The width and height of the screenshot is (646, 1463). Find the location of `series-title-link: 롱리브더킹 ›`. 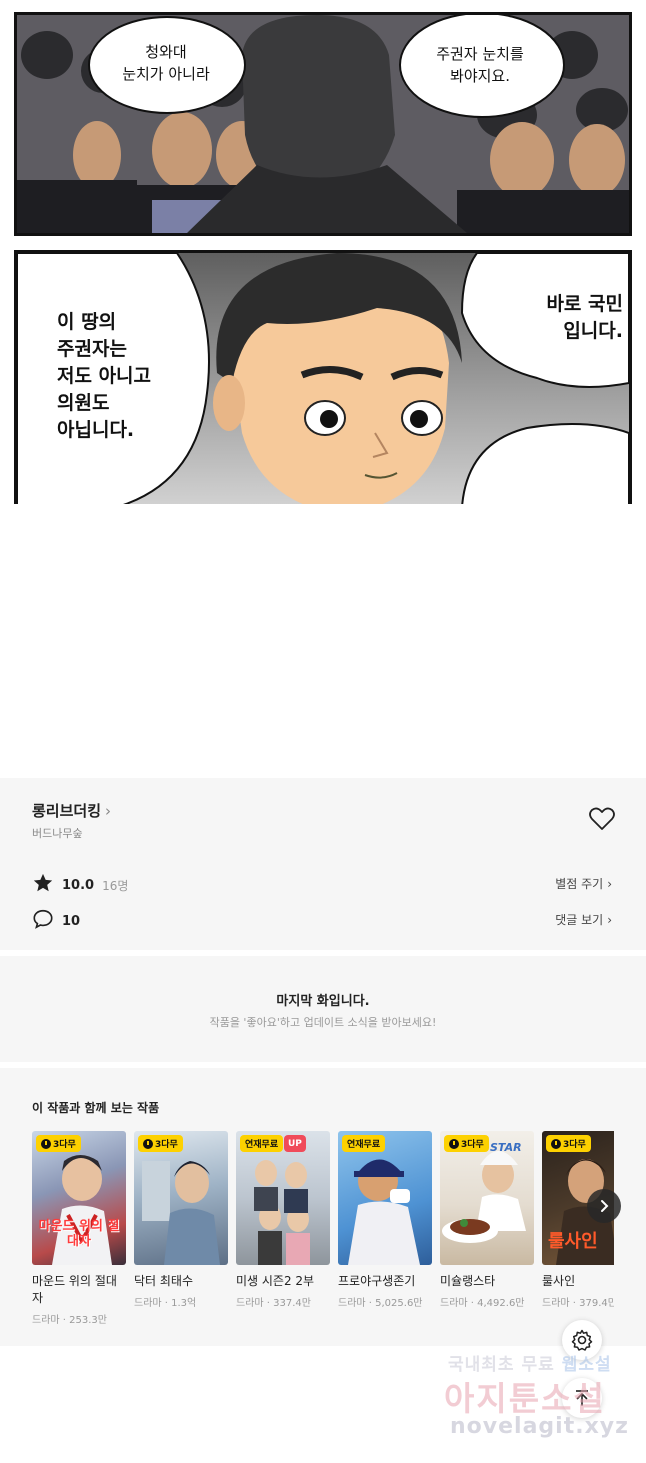

series-title-link: 롱리브더킹 › is located at coordinates (71, 810).